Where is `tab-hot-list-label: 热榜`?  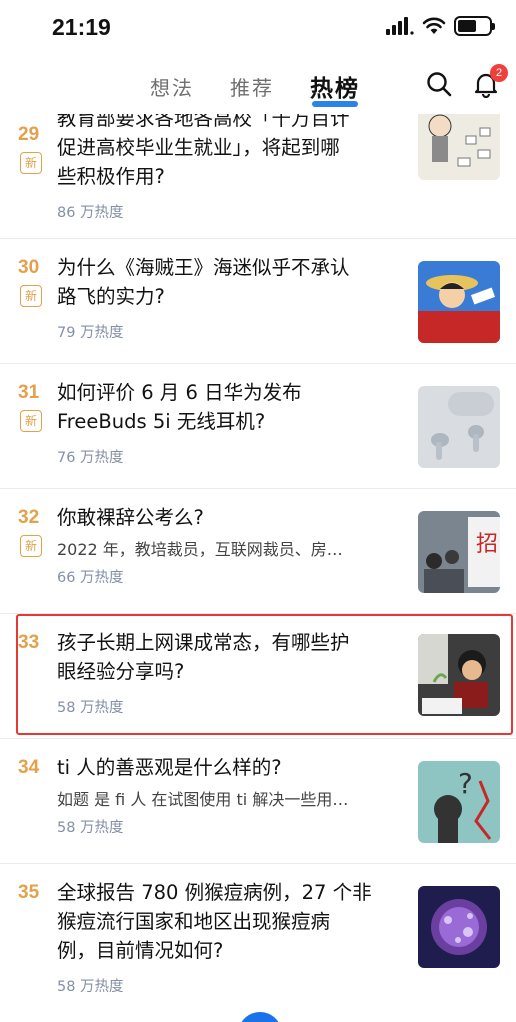
tab-hot-list-label: 热榜 is located at coordinates (335, 89).